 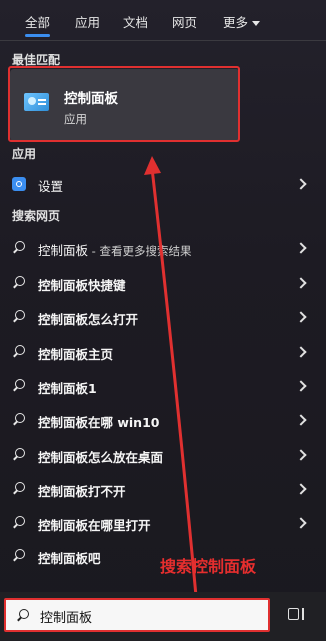 I want to click on preview-pane-icon, so click(x=297, y=615).